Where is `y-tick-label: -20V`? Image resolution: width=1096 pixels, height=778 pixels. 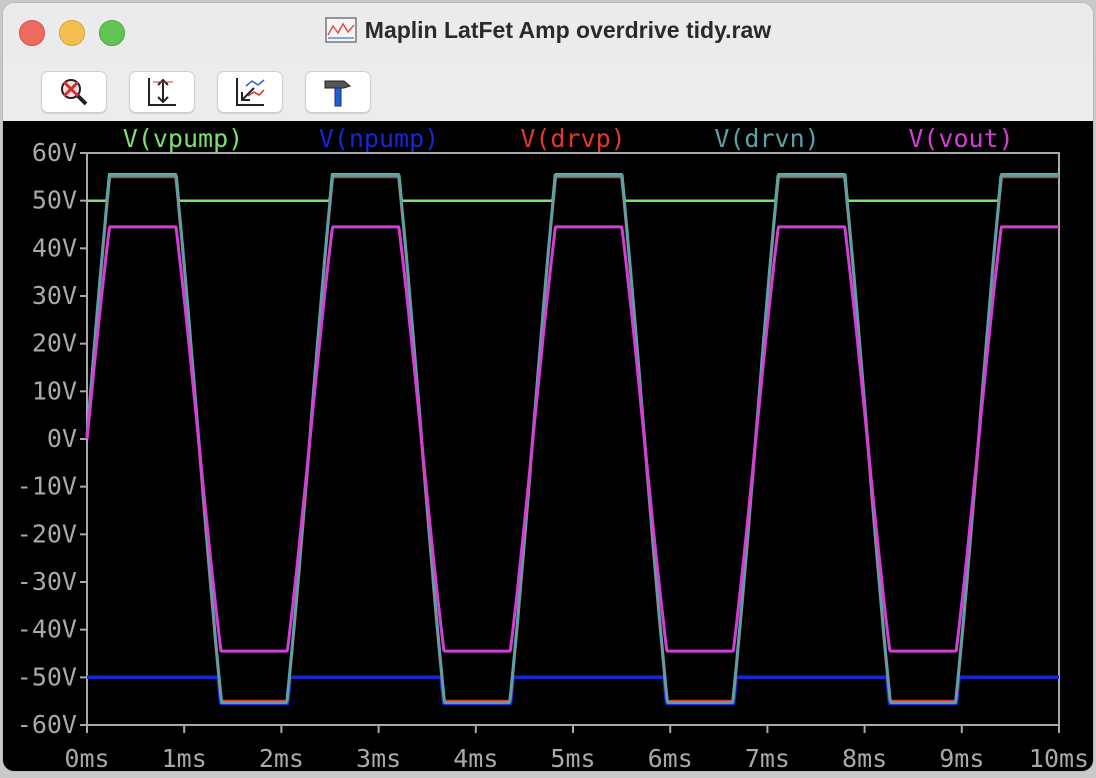
y-tick-label: -20V is located at coordinates (47, 533).